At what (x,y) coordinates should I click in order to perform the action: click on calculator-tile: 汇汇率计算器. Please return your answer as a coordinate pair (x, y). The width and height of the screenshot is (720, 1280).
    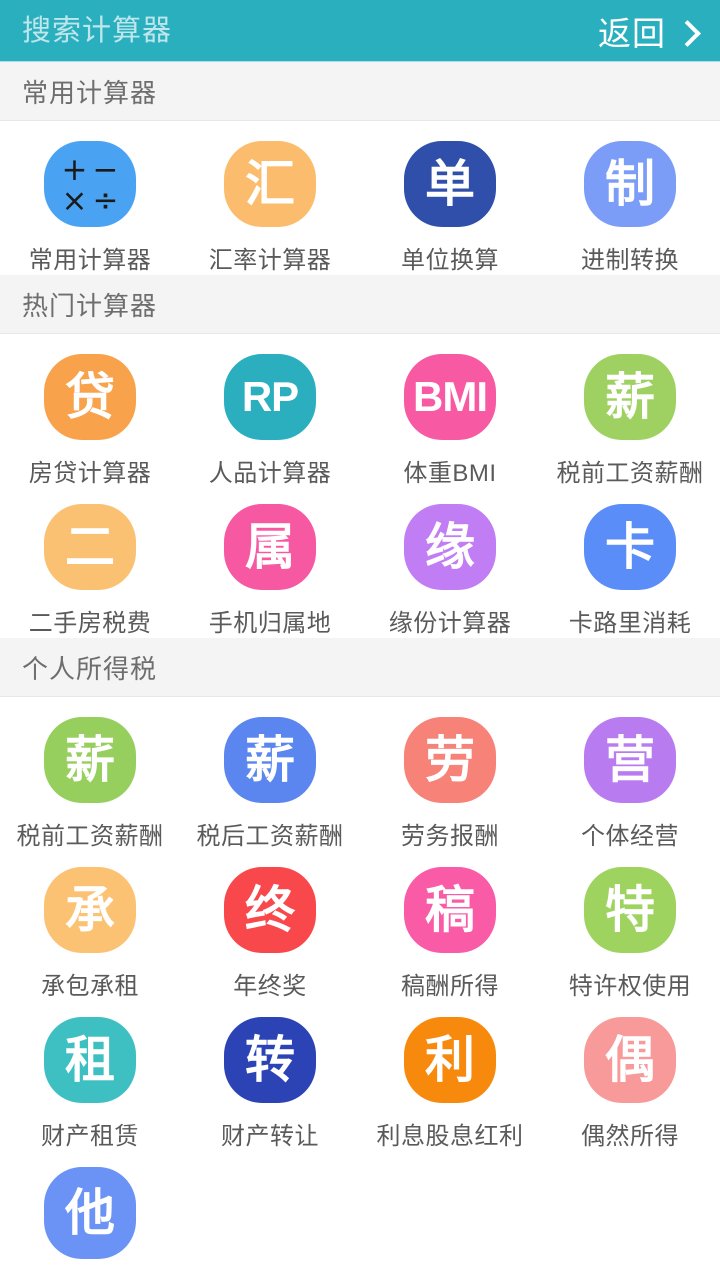
    Looking at the image, I should click on (270, 200).